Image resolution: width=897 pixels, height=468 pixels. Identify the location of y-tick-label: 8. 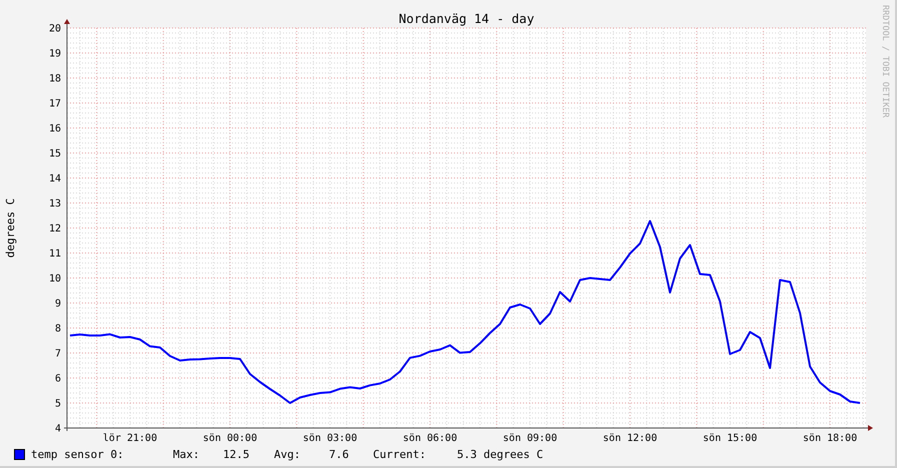
(57, 329).